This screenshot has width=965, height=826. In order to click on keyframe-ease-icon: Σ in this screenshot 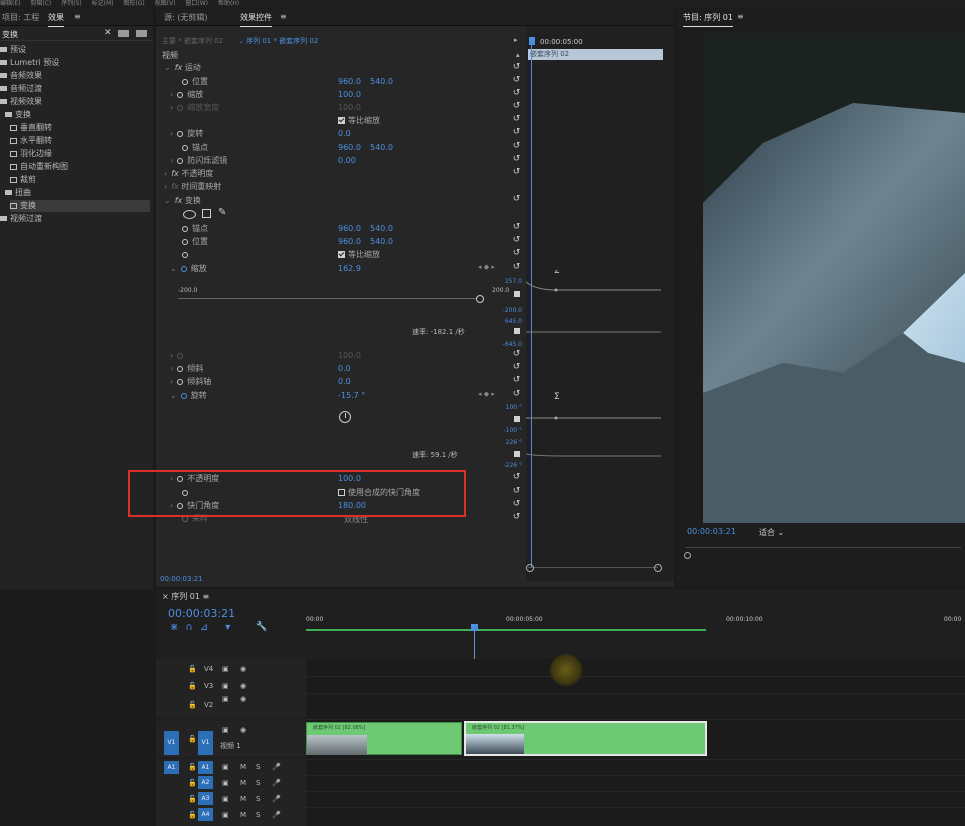, I will do `click(557, 273)`.